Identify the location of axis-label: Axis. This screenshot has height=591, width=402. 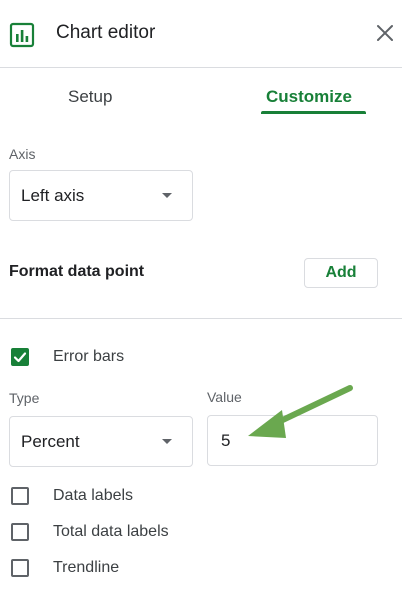
(22, 154).